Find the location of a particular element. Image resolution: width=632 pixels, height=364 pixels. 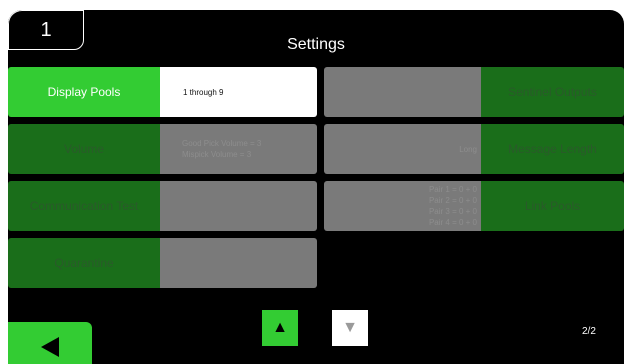

setting-row-message-length: Long Message Length is located at coordinates (474, 149).